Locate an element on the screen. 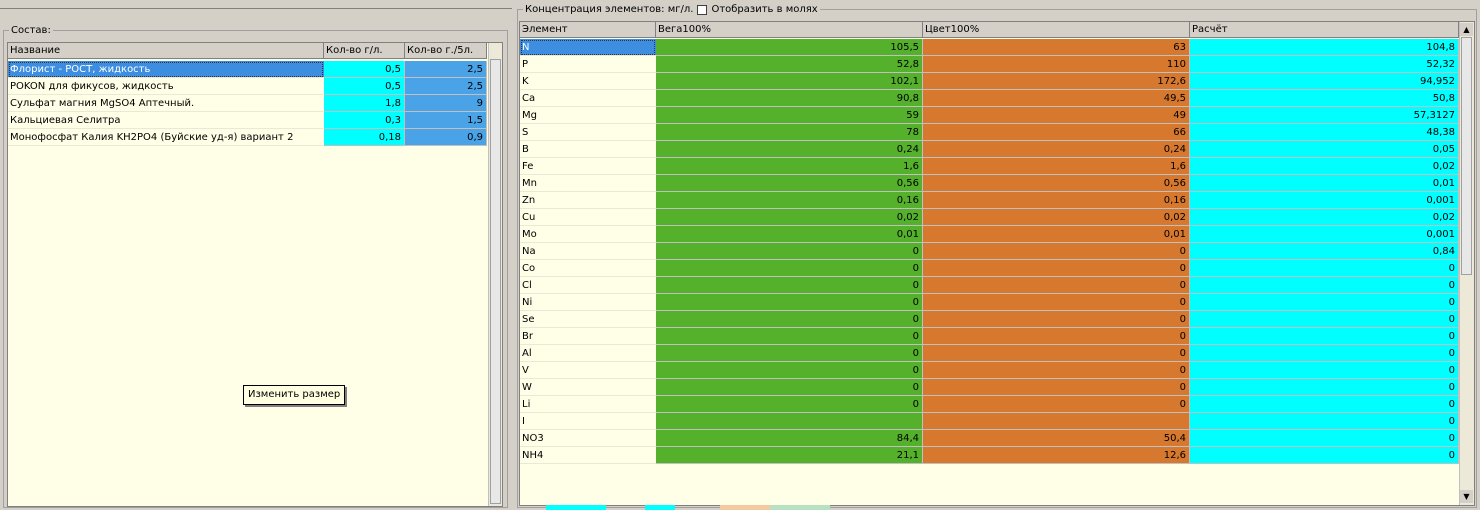  calc-value-cell: 0,05 is located at coordinates (1324, 149).